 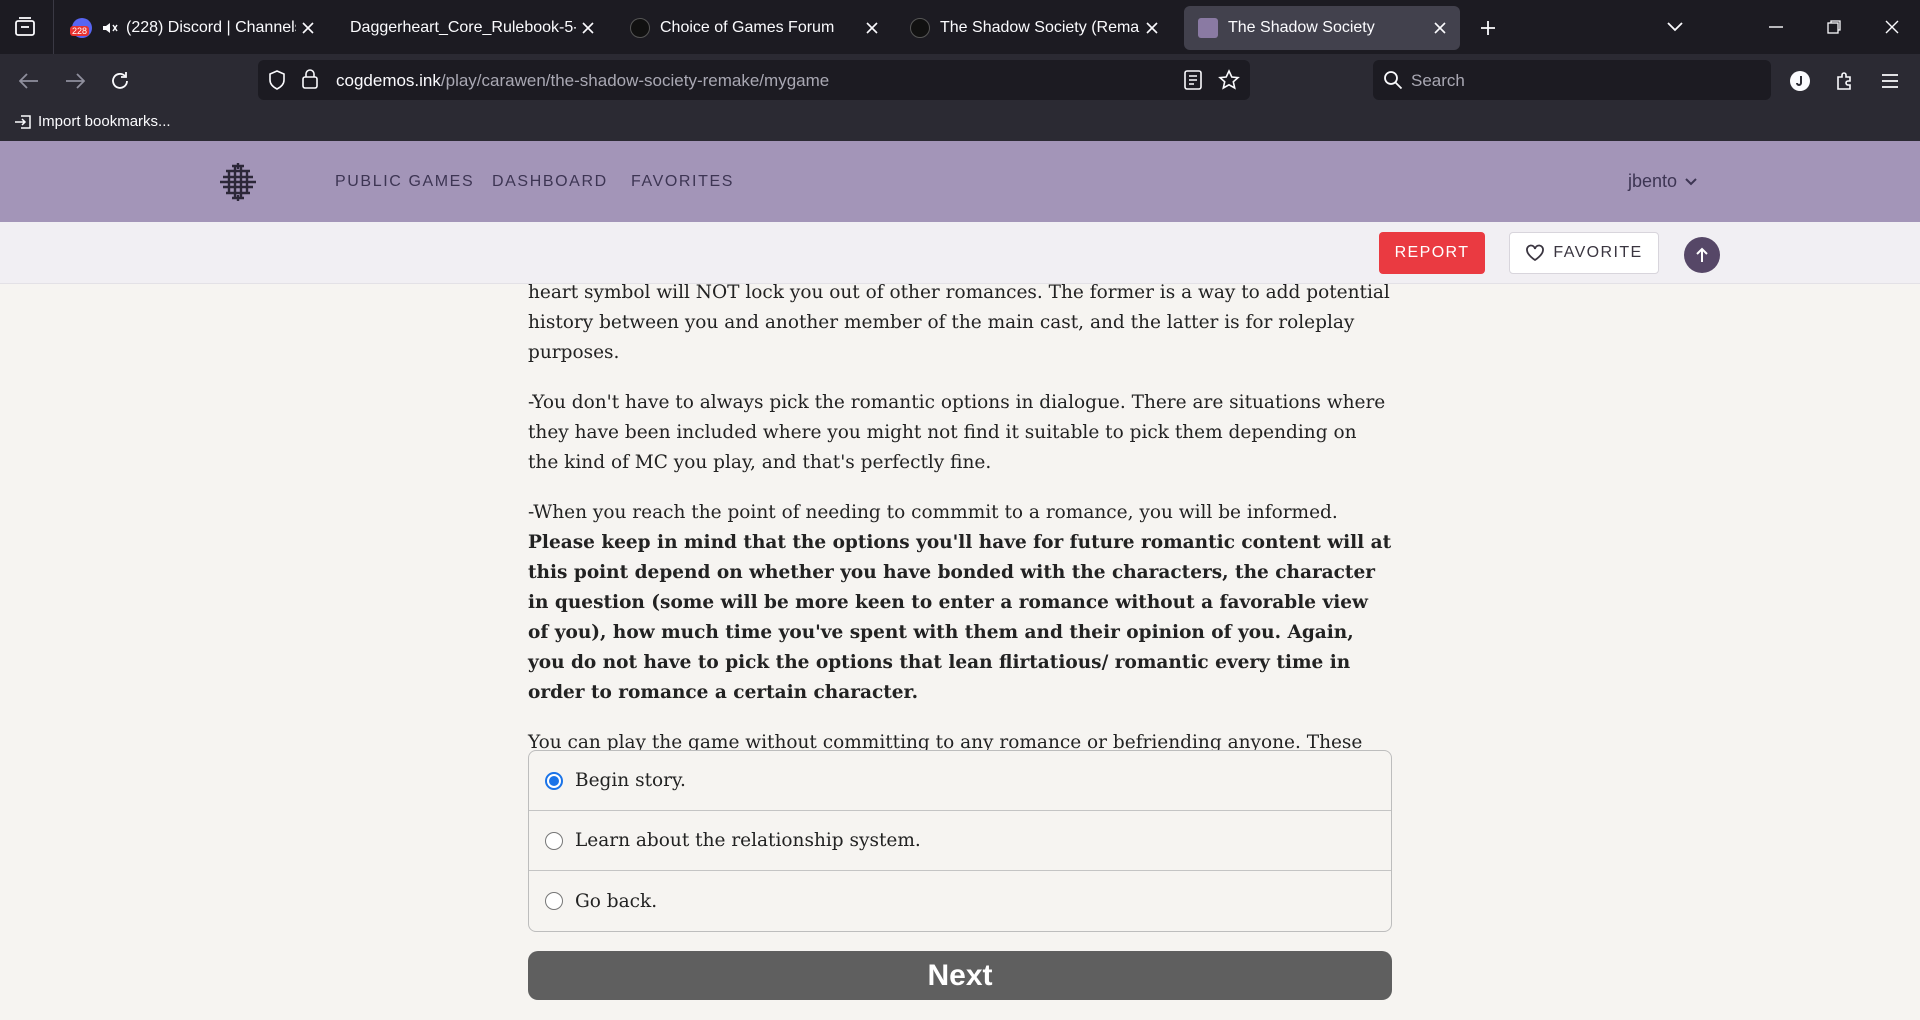 I want to click on back-icon, so click(x=29, y=81).